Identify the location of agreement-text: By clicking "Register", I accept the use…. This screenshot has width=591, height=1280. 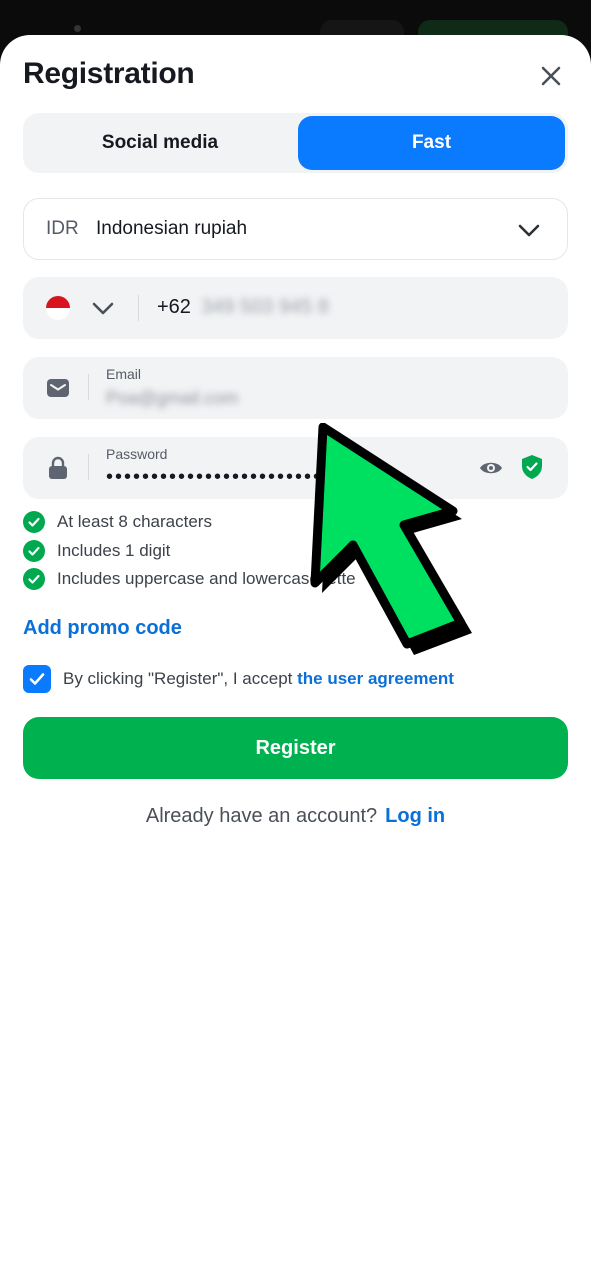
(258, 679).